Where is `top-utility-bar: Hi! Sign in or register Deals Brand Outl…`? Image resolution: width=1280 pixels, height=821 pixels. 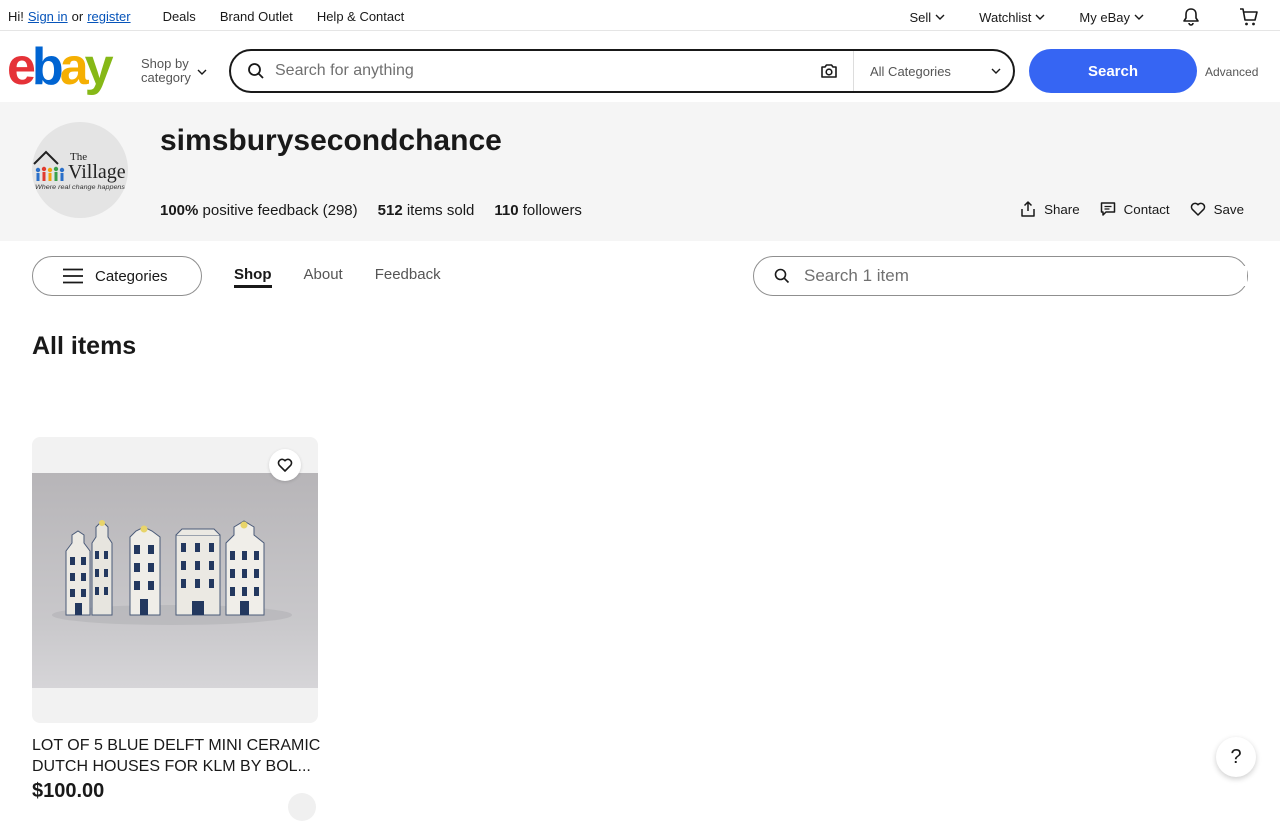
top-utility-bar: Hi! Sign in or register Deals Brand Outl… is located at coordinates (640, 15).